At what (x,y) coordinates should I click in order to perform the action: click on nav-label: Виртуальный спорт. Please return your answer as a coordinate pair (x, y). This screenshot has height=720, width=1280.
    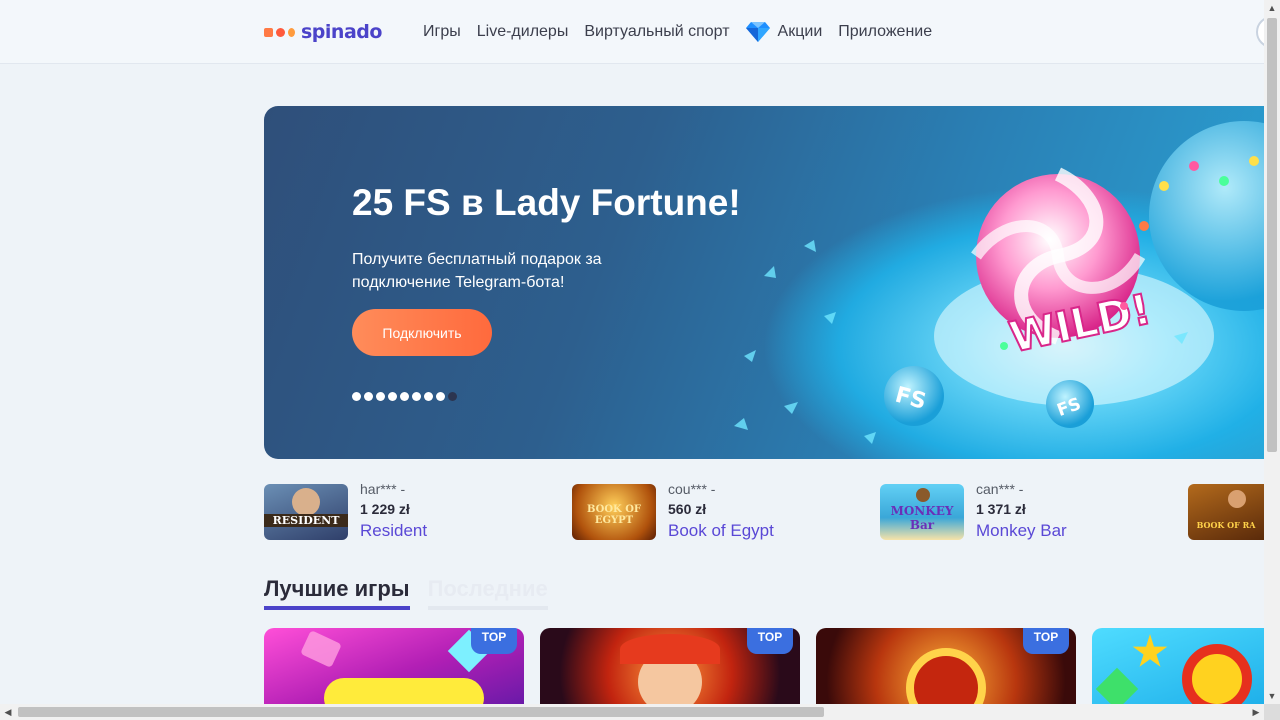
    Looking at the image, I should click on (657, 31).